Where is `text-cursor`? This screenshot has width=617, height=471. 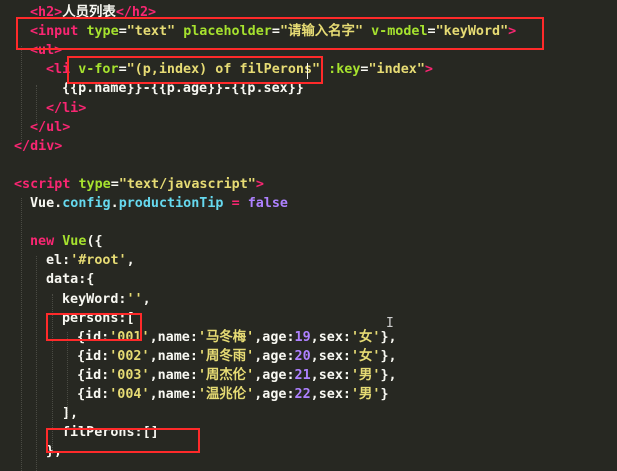 text-cursor is located at coordinates (307, 71).